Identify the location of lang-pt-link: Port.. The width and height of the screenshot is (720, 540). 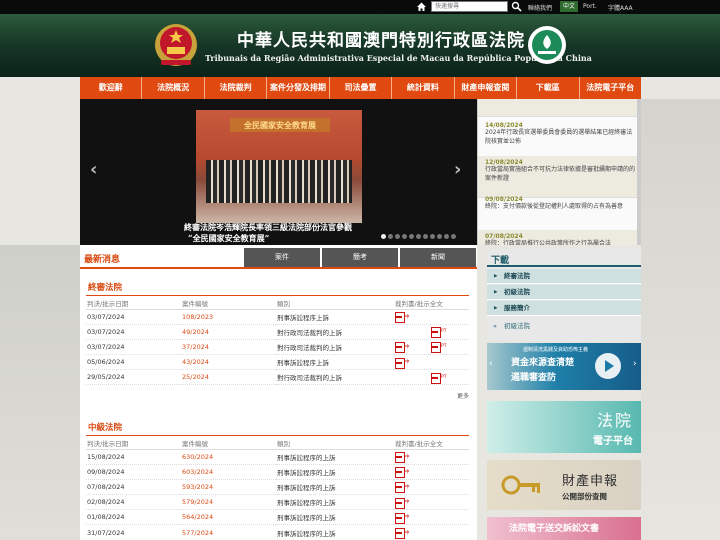
(590, 6).